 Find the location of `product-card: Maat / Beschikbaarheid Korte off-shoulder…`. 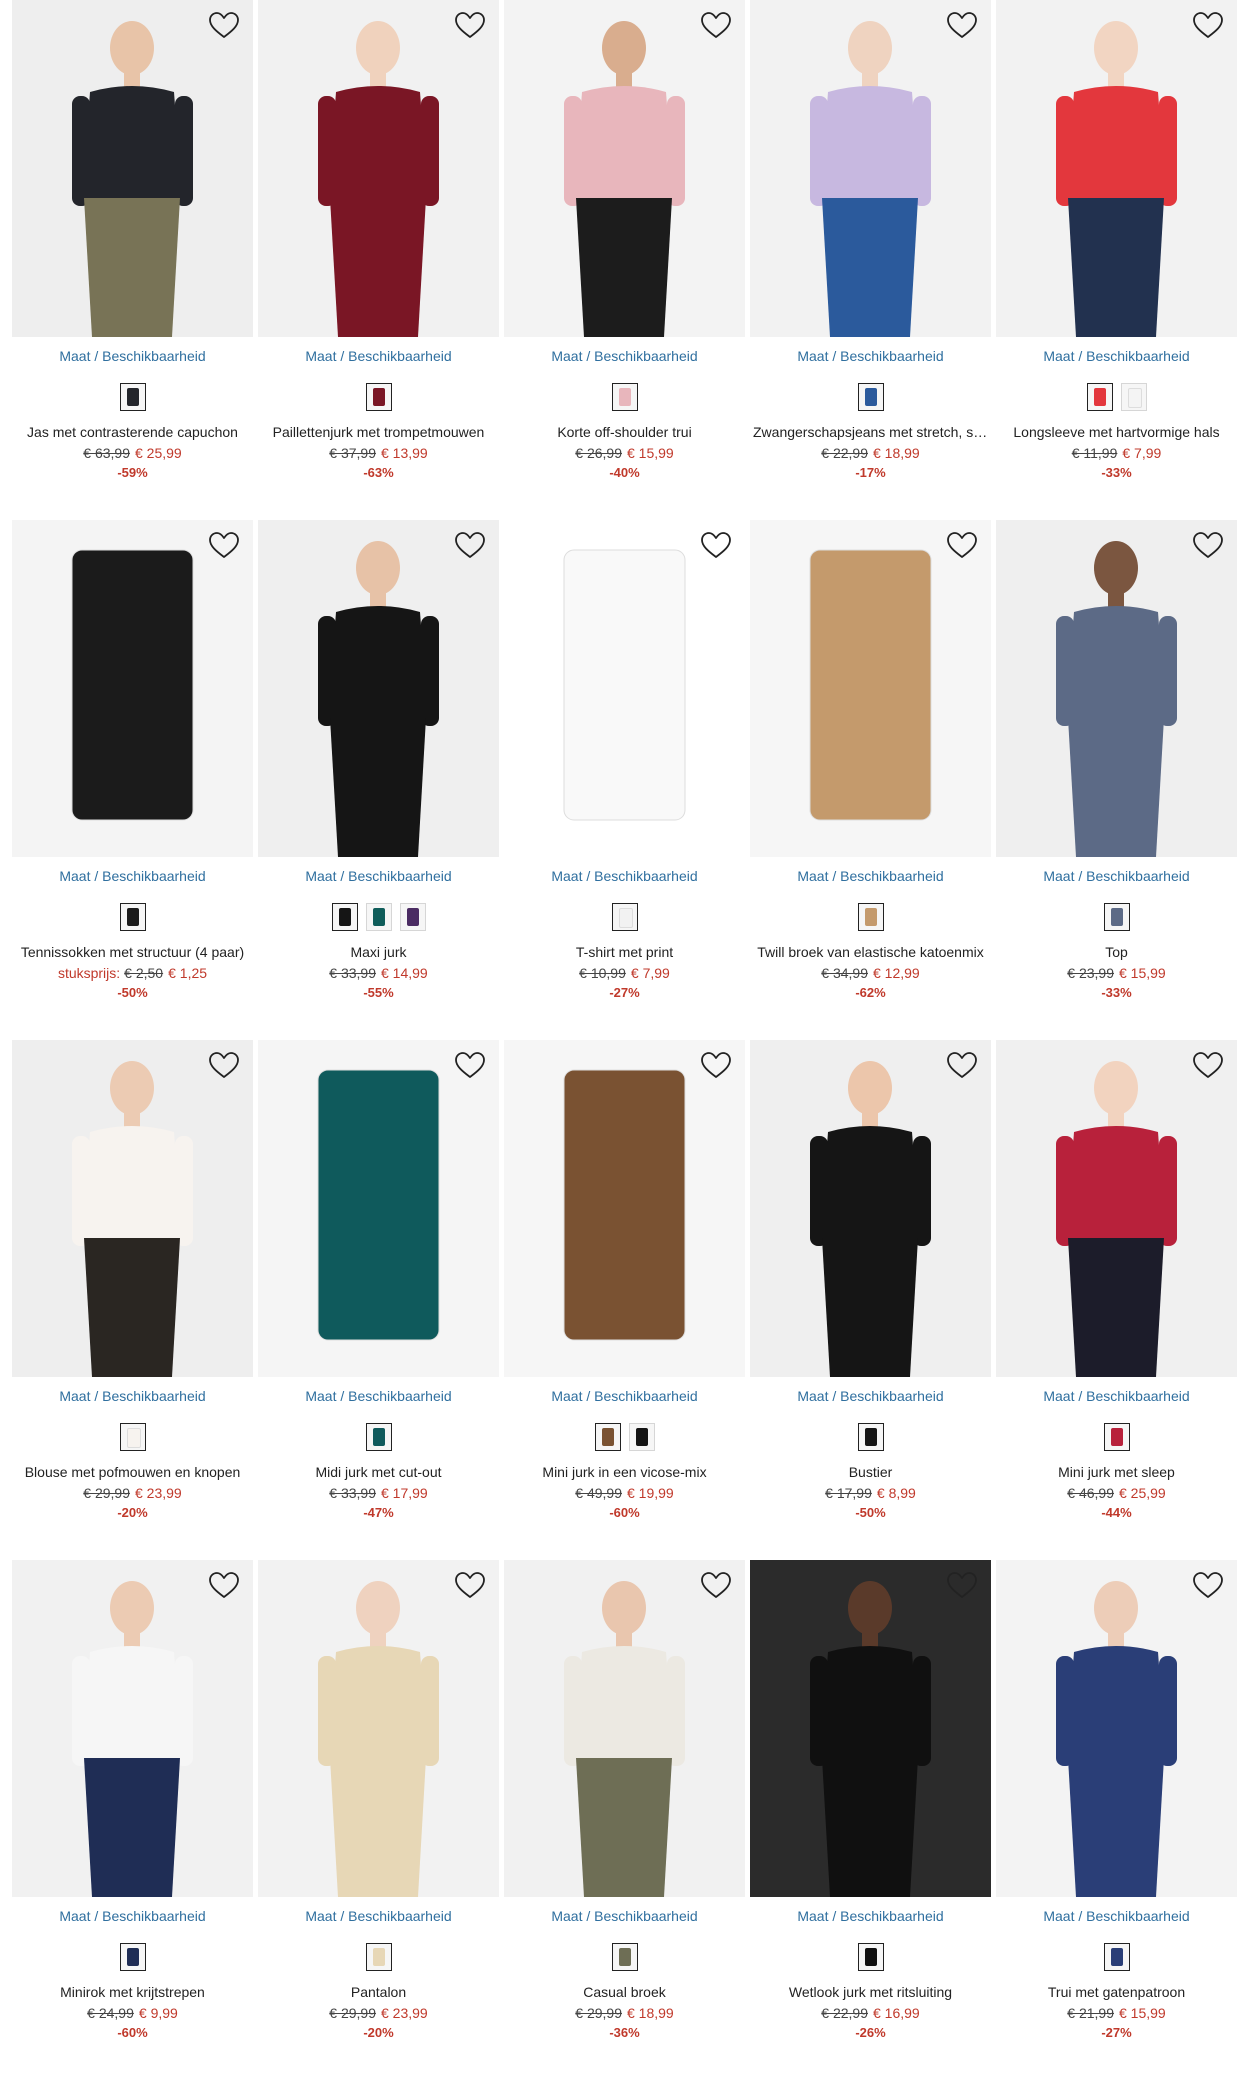

product-card: Maat / Beschikbaarheid Korte off-shoulder… is located at coordinates (624, 260).